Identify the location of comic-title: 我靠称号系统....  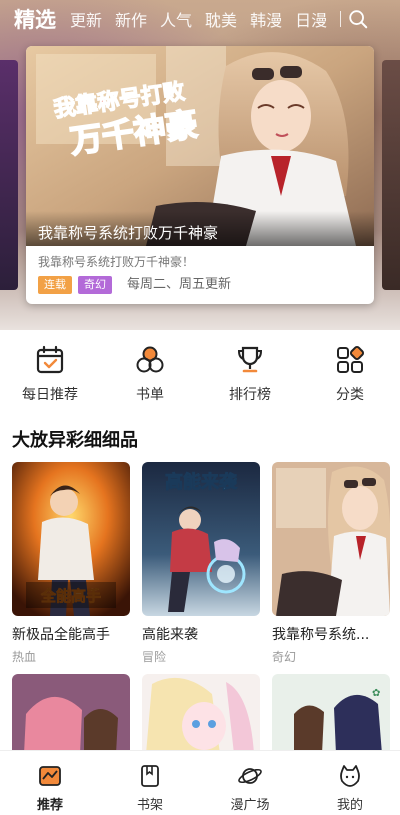
(321, 635).